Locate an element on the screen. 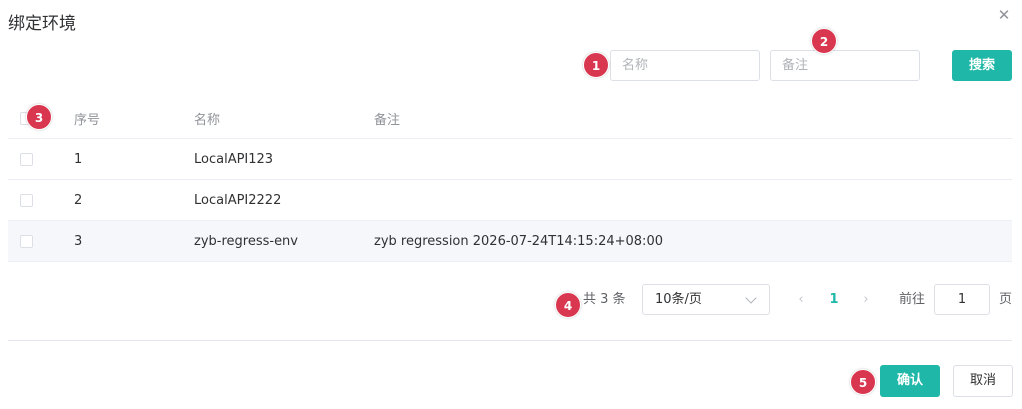 Image resolution: width=1022 pixels, height=409 pixels. table-header-row: 序号 名称 备注 is located at coordinates (510, 119).